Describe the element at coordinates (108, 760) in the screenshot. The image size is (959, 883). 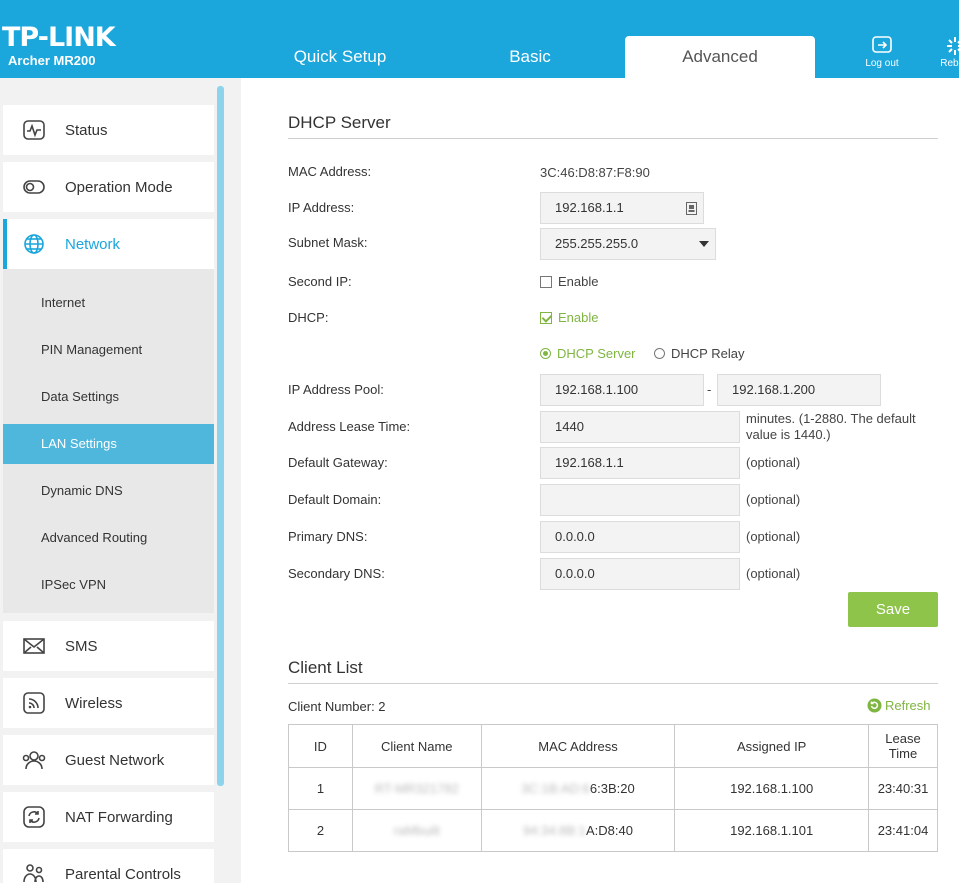
I see `sidebar-item-guest-network: Guest Network` at that location.